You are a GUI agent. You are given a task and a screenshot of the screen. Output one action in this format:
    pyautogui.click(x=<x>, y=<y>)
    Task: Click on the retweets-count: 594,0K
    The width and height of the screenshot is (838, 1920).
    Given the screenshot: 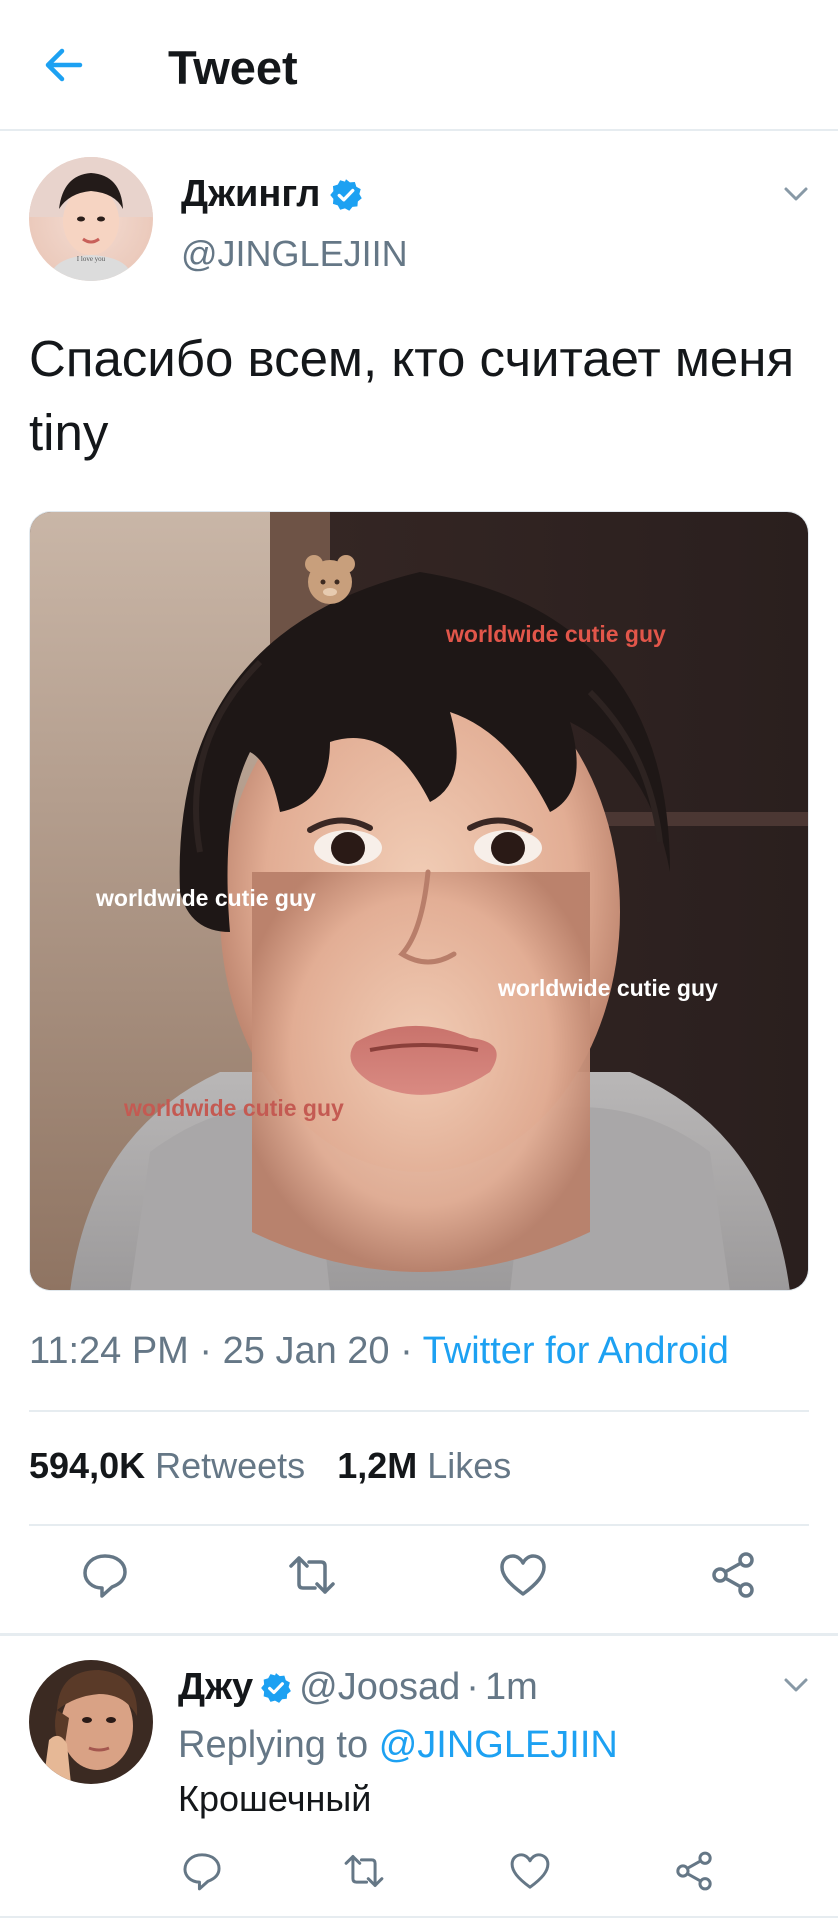 What is the action you would take?
    pyautogui.click(x=87, y=1465)
    